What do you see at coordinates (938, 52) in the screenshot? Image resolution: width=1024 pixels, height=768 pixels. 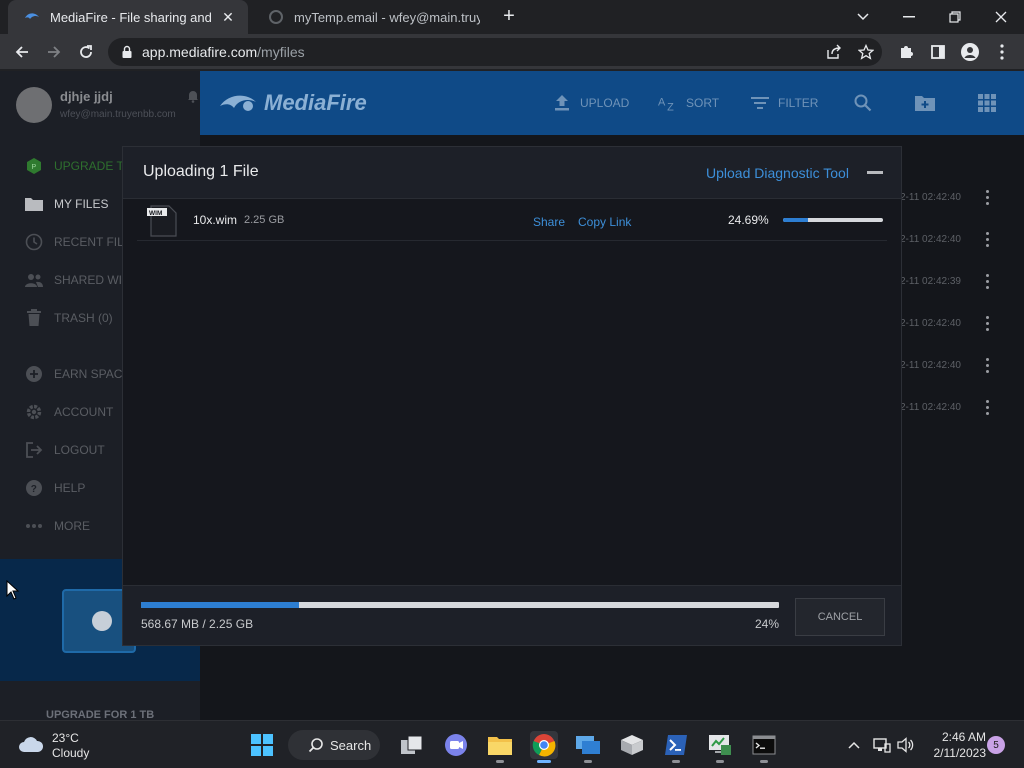 I see `side-panel-icon` at bounding box center [938, 52].